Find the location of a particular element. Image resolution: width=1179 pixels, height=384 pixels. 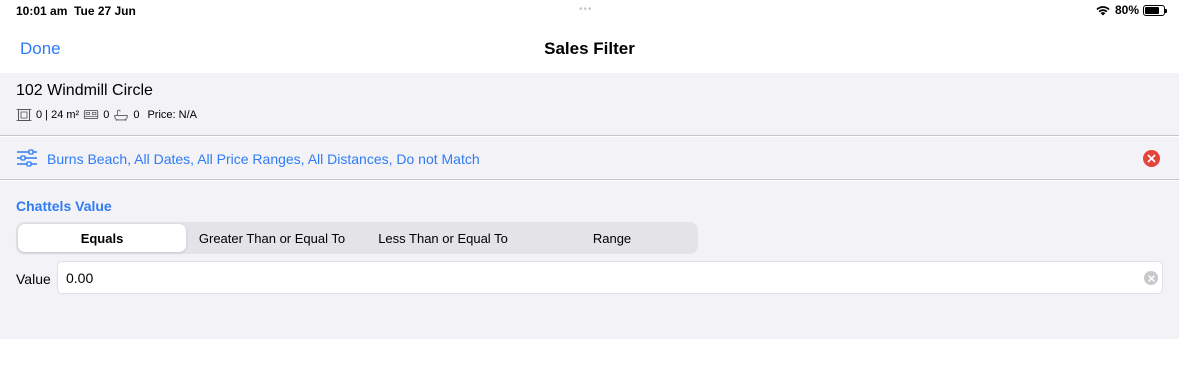

bath-icon is located at coordinates (121, 115).